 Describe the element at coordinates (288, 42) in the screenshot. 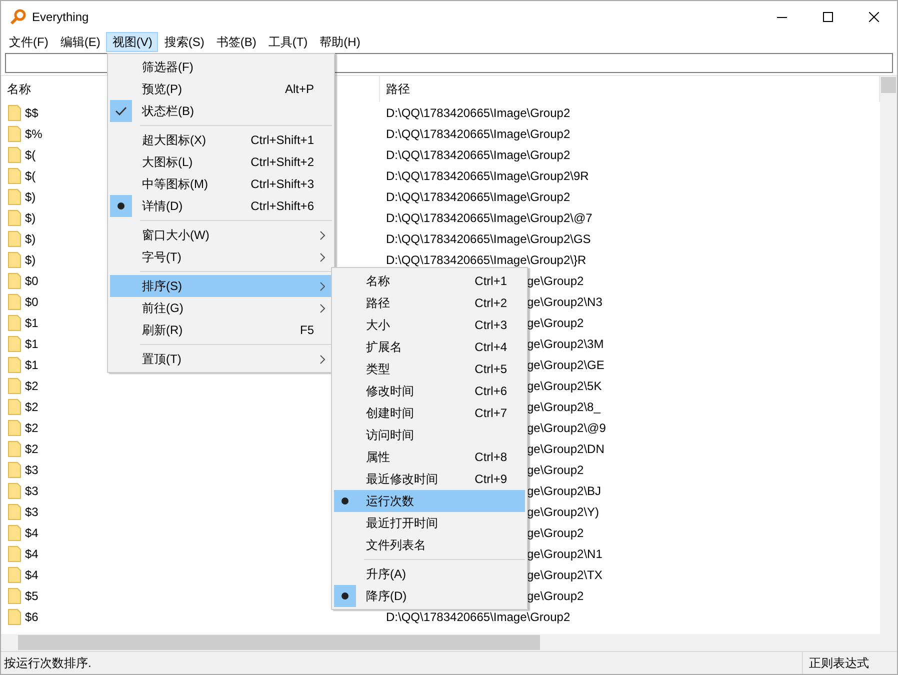

I see `menu-bar-item: 工具(T)` at that location.